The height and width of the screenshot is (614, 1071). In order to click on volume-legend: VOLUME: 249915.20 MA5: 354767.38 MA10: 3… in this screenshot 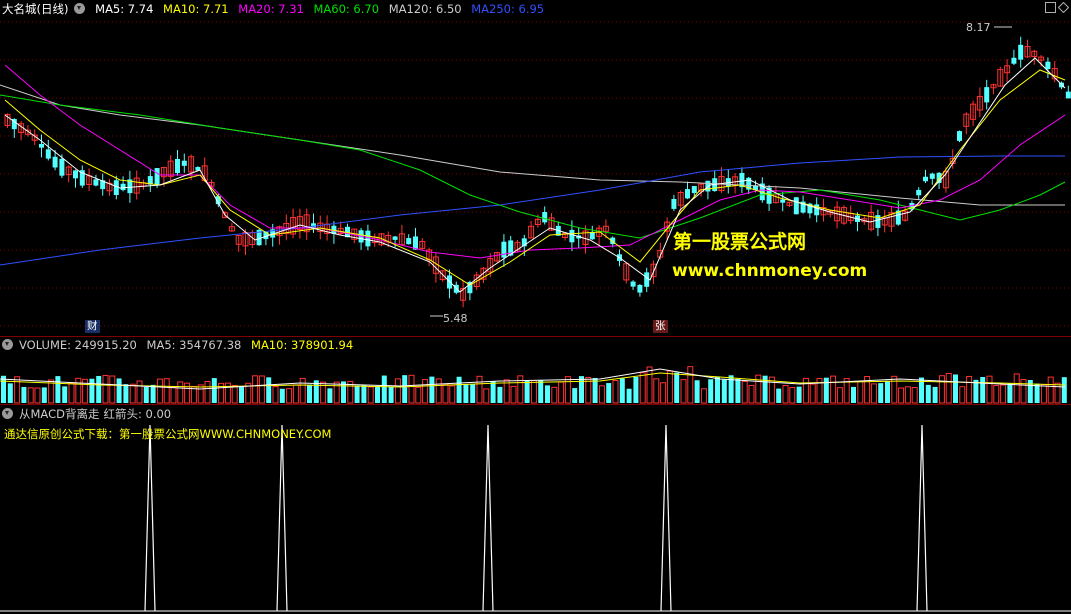, I will do `click(180, 345)`.